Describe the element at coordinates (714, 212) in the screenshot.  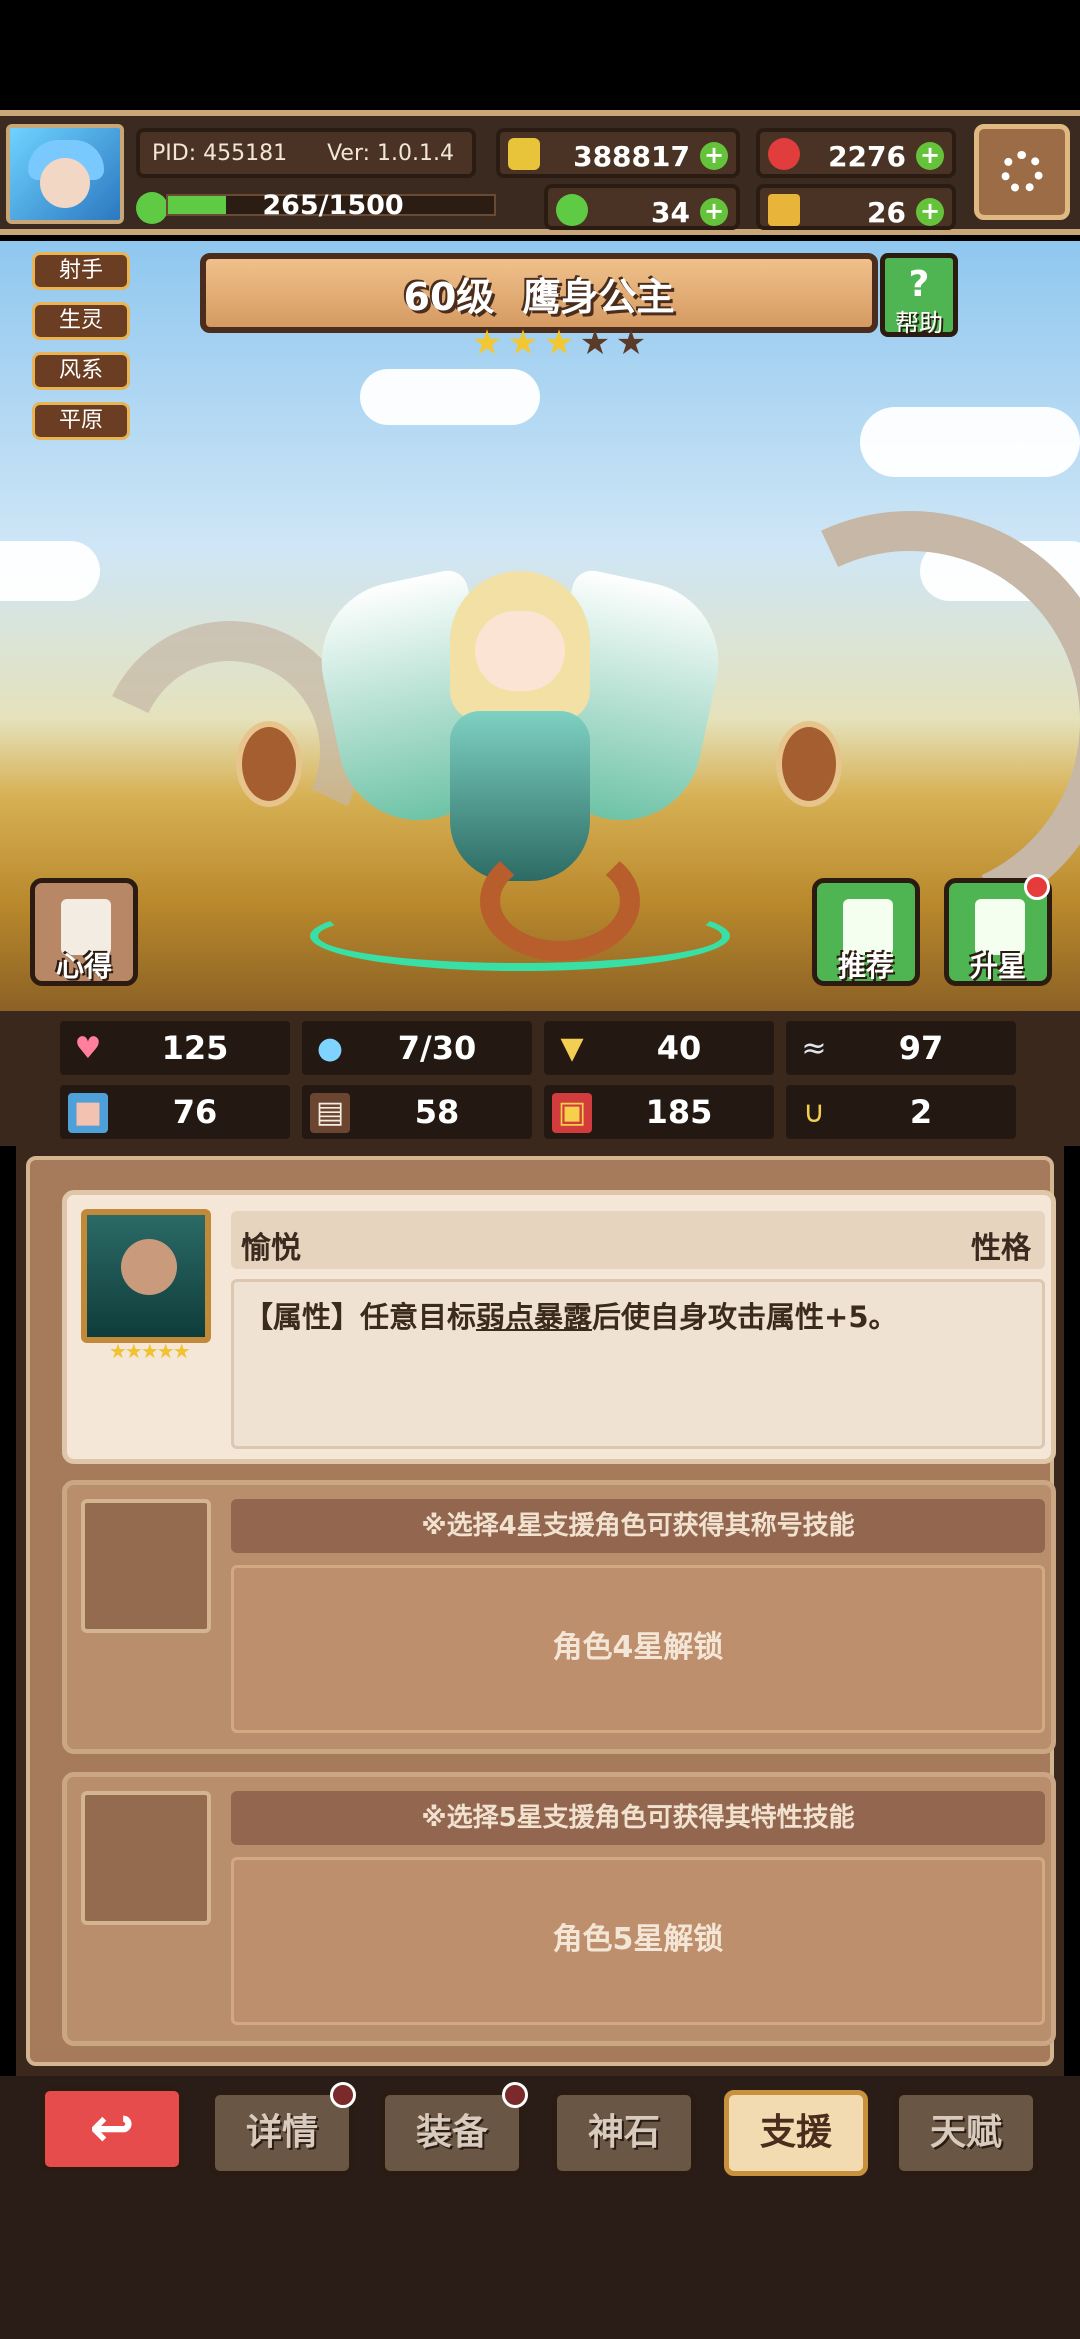
I see `add-clovers-button: +` at that location.